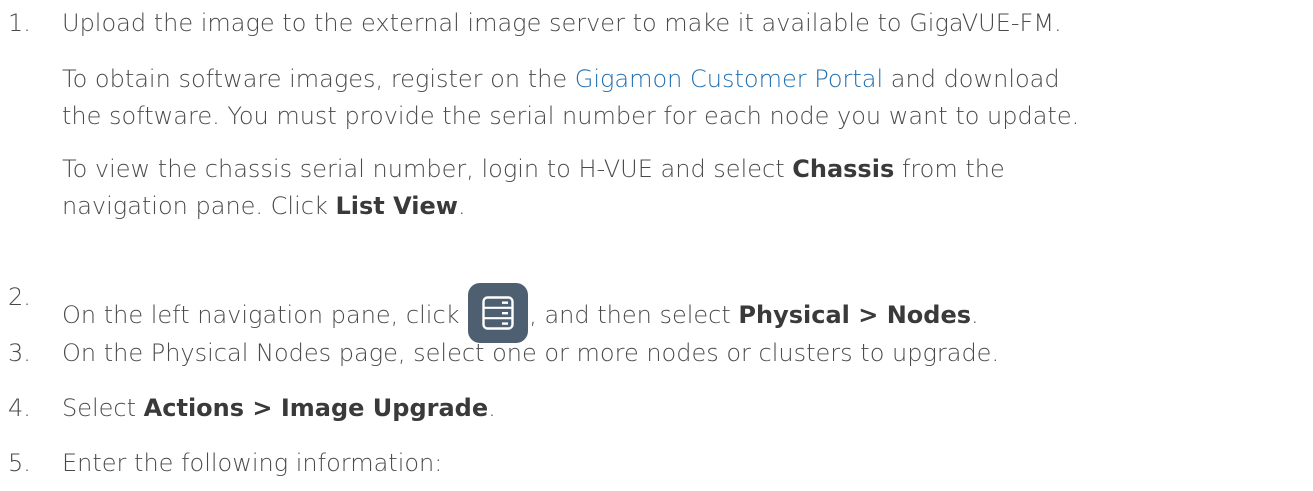 The image size is (1313, 491). I want to click on step-4-text: Select Actions > Image Upgrade., so click(279, 408).